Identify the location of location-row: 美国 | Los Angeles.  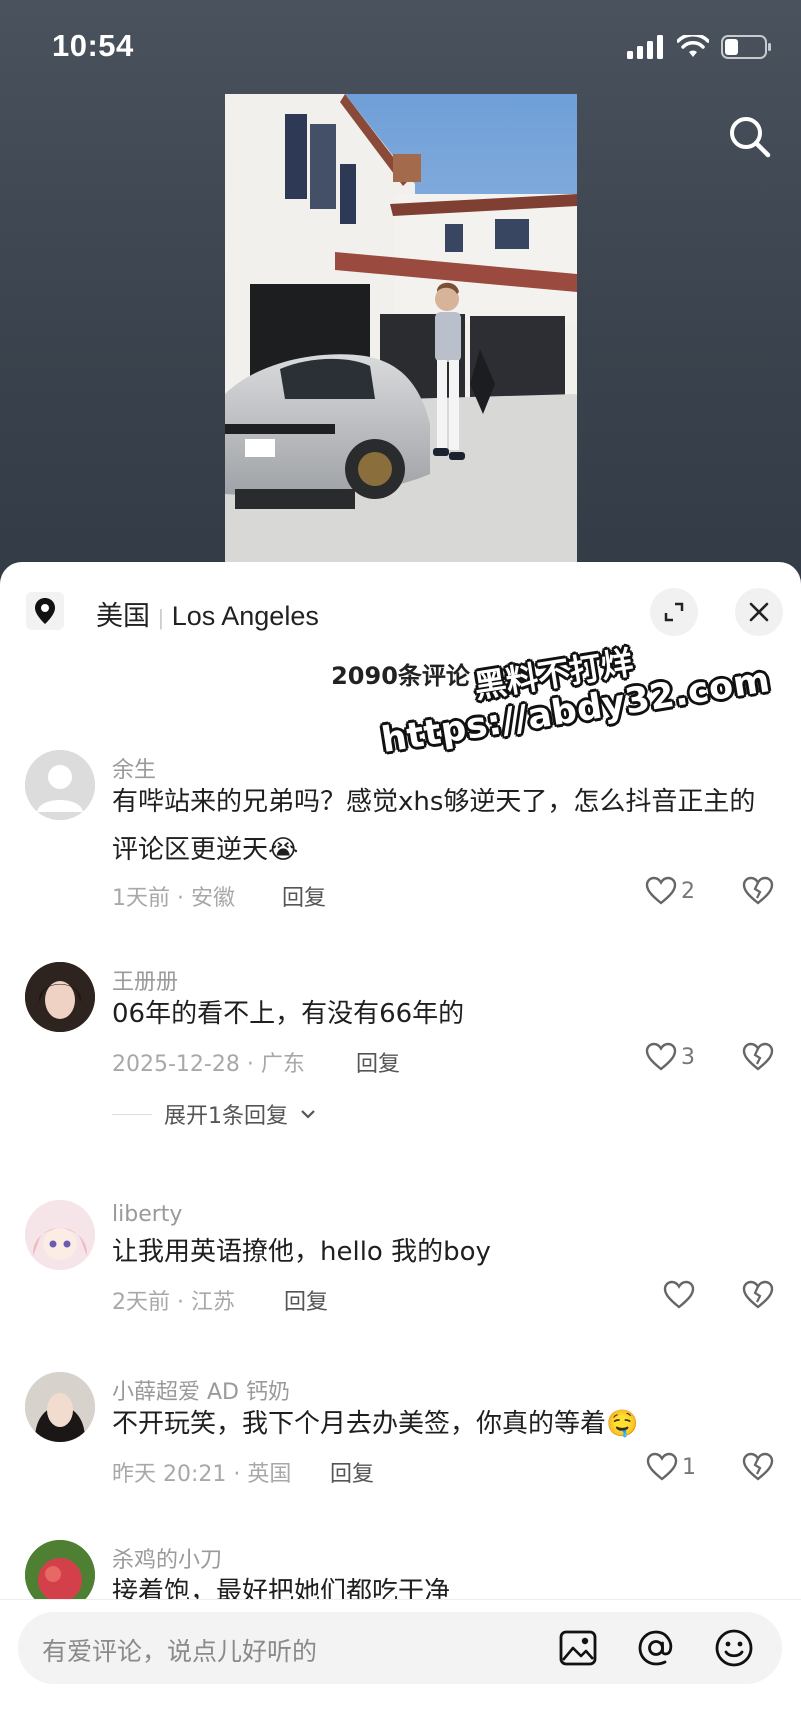
(400, 610).